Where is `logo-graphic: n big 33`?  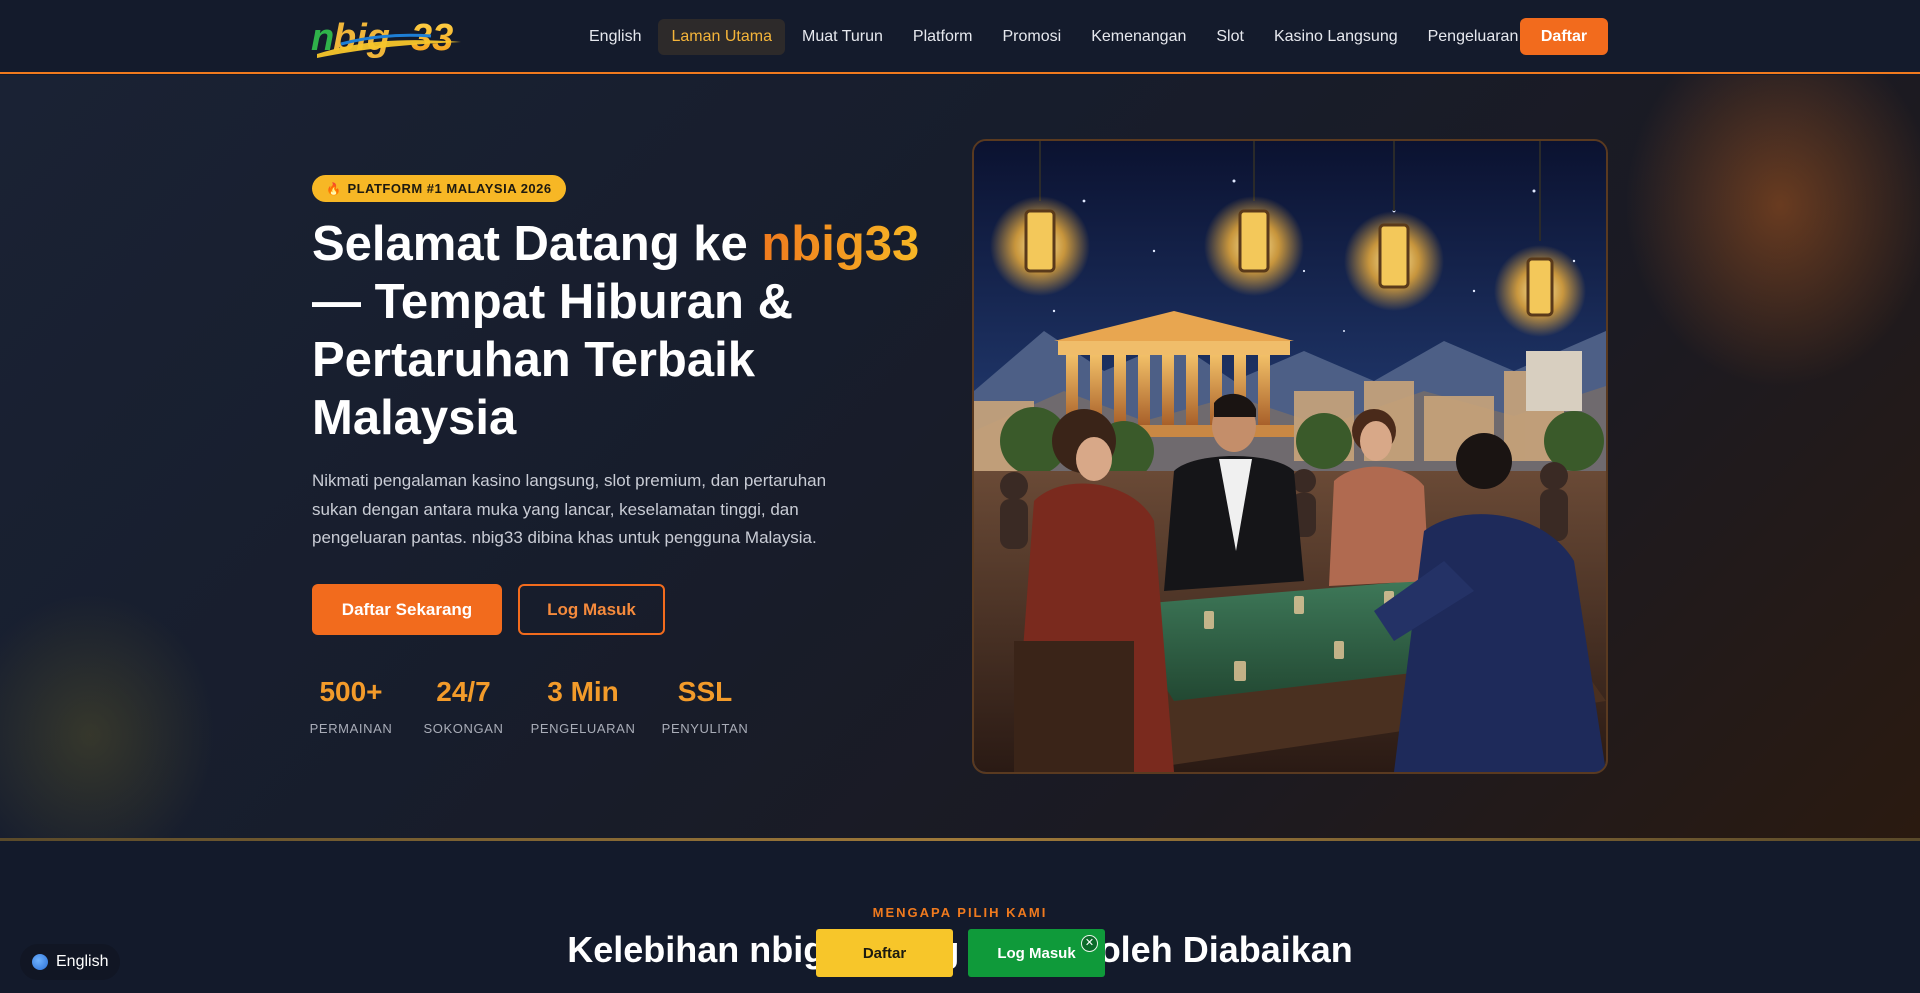 logo-graphic: n big 33 is located at coordinates (386, 38).